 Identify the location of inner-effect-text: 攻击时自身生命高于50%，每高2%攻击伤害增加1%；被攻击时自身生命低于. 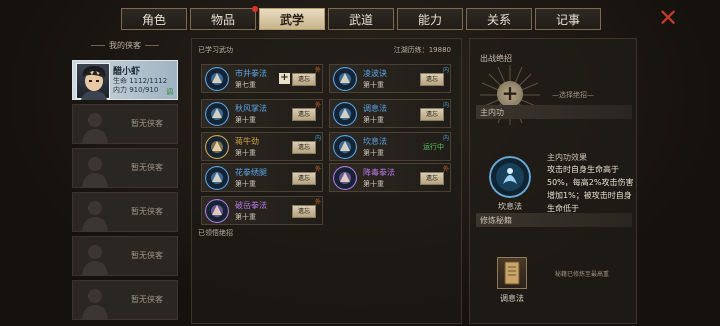
(590, 189).